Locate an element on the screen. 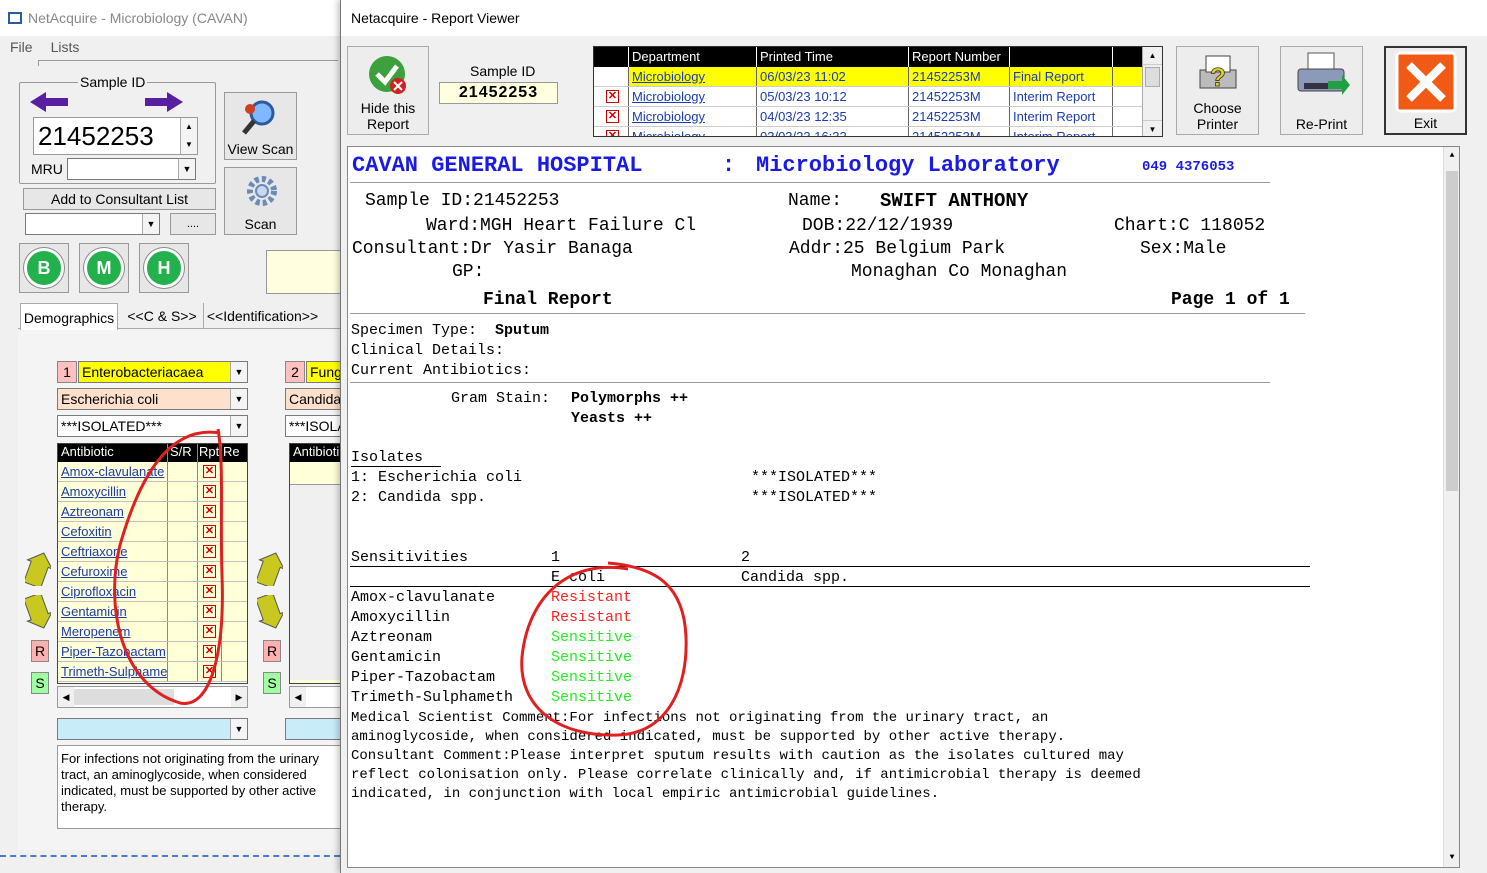  sensitivity-antibiotic: Piper-Tazobactam is located at coordinates (423, 677).